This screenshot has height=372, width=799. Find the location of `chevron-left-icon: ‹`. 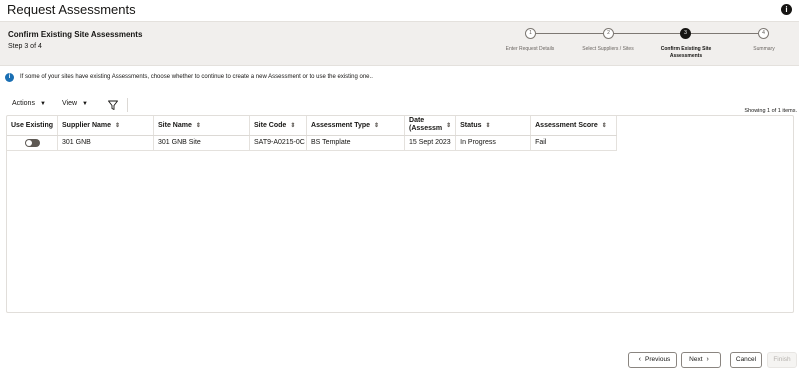

chevron-left-icon: ‹ is located at coordinates (640, 359).